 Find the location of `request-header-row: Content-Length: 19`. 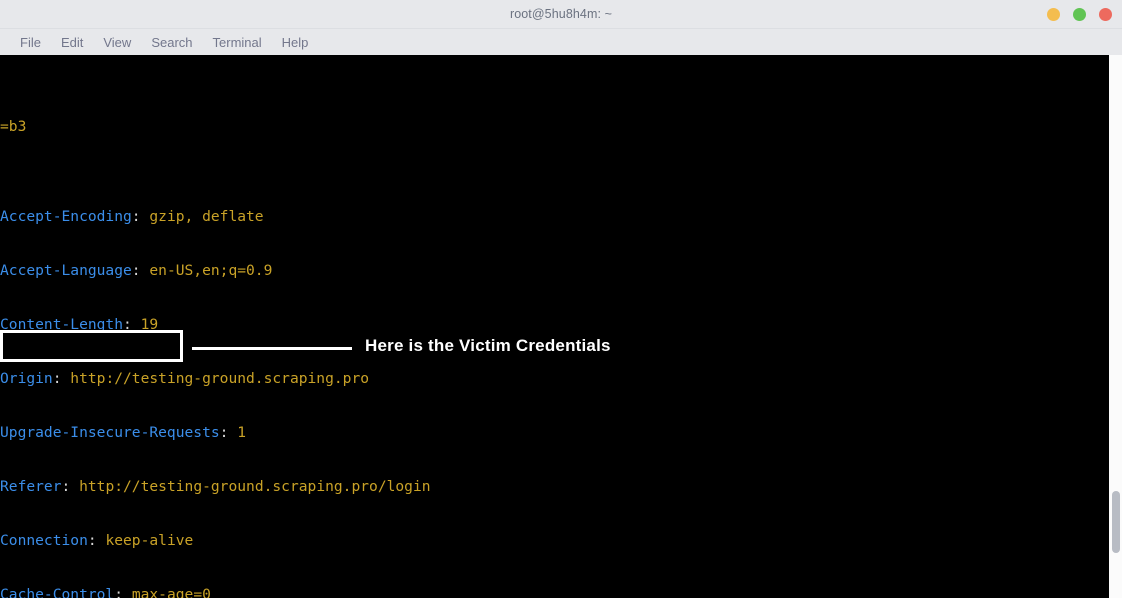

request-header-row: Content-Length: 19 is located at coordinates (554, 325).